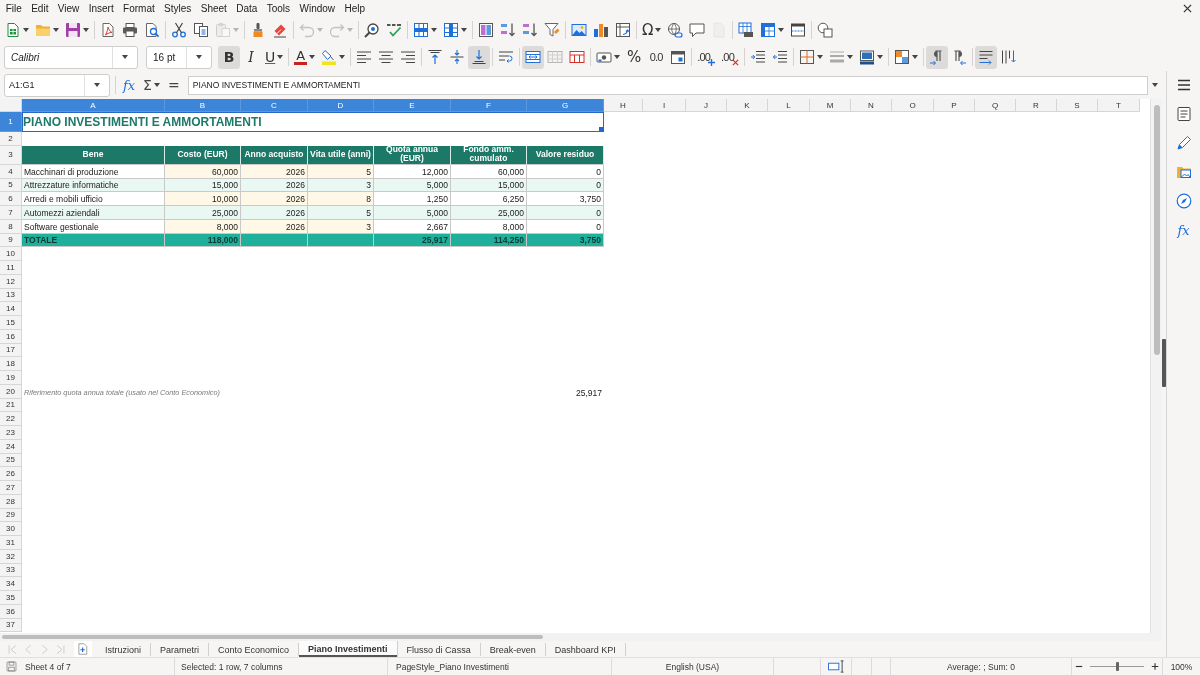  Describe the element at coordinates (11, 268) in the screenshot. I see `row-header: 11` at that location.